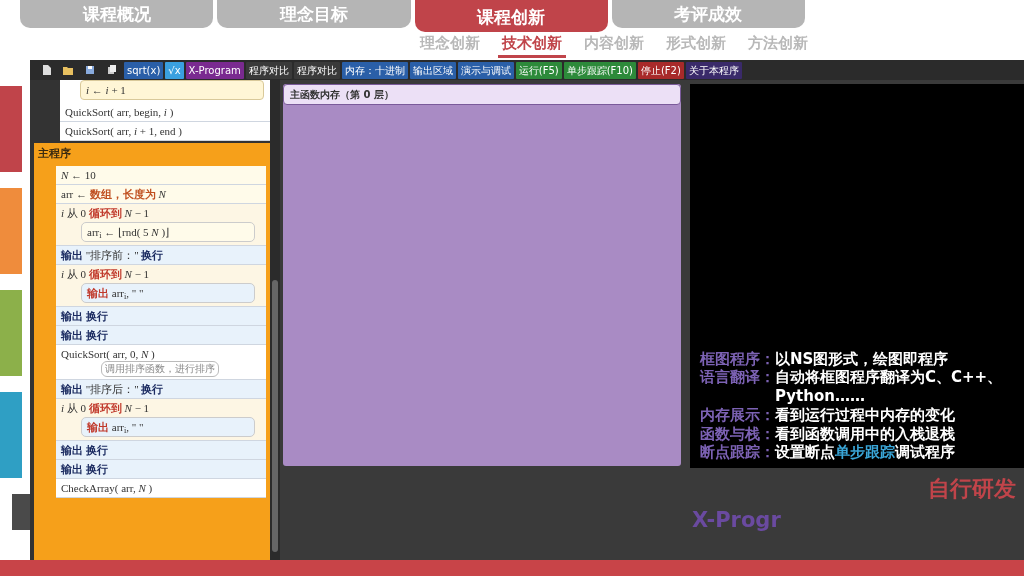 Image resolution: width=1024 pixels, height=576 pixels. Describe the element at coordinates (865, 415) in the screenshot. I see `feature-description: 看到运行过程中内存的变化` at that location.